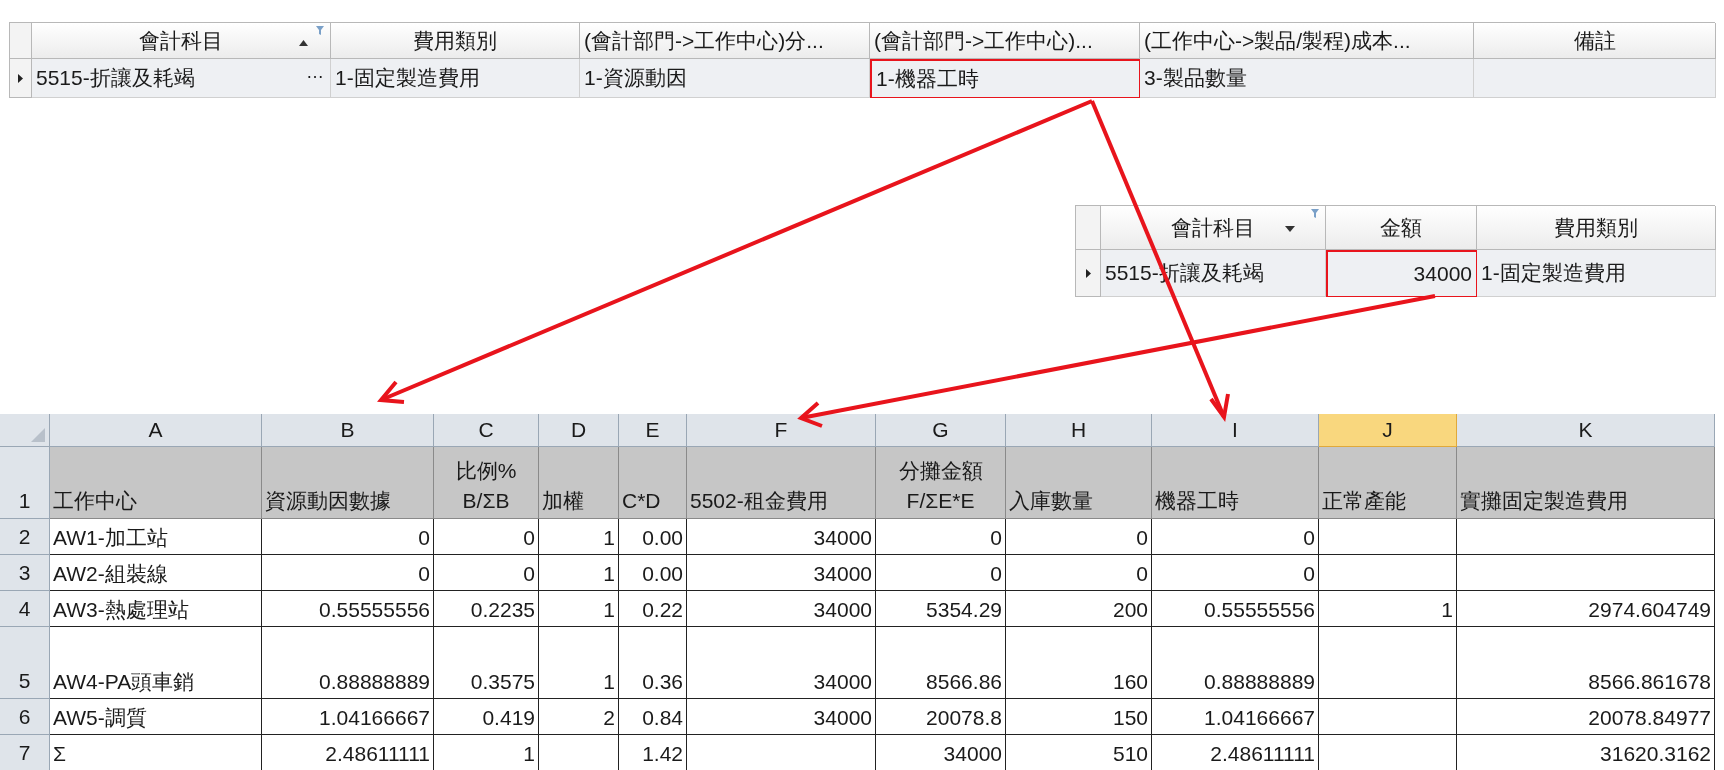 Image resolution: width=1724 pixels, height=770 pixels. I want to click on column-header: A, so click(156, 430).